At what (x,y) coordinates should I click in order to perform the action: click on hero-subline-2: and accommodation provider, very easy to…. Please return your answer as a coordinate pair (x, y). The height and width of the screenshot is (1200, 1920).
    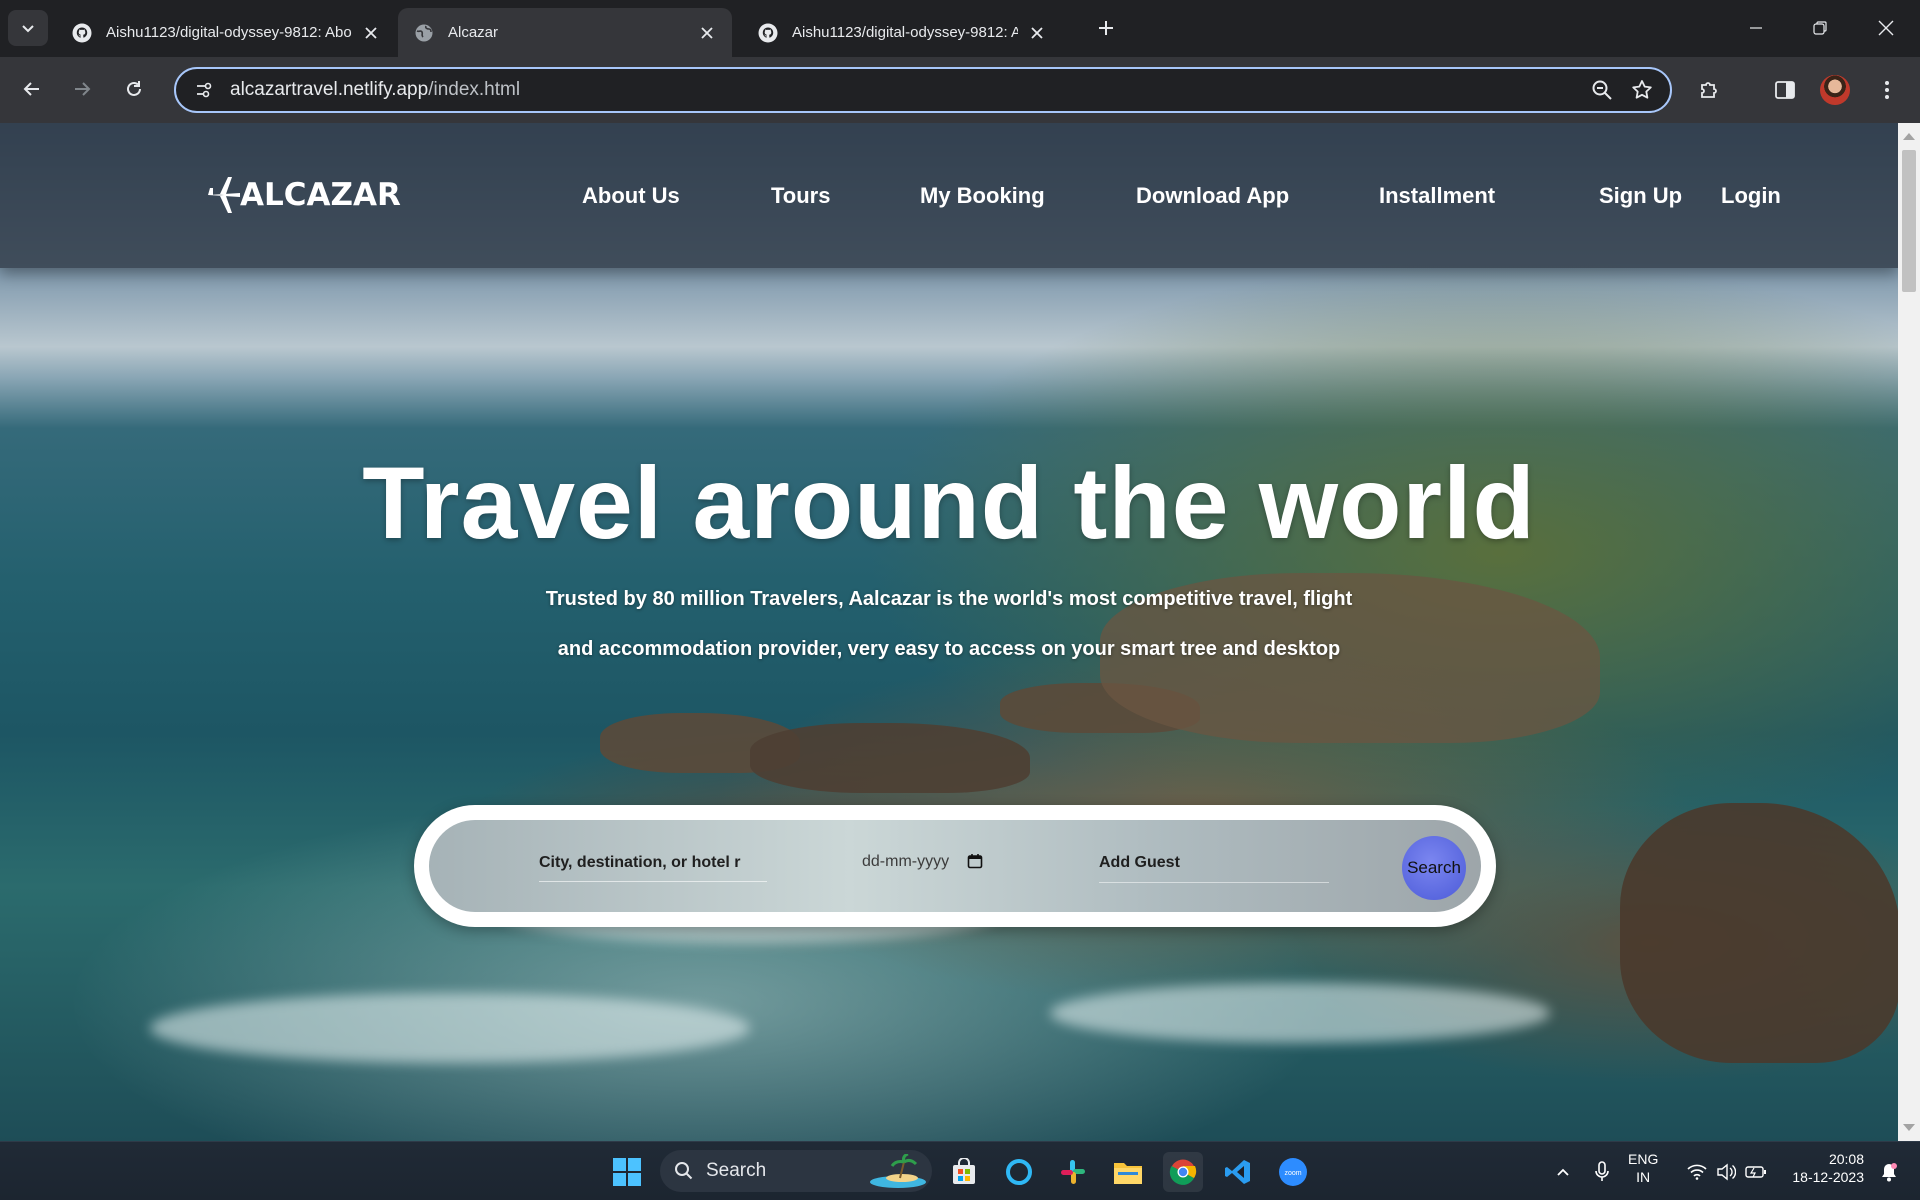
    Looking at the image, I should click on (949, 649).